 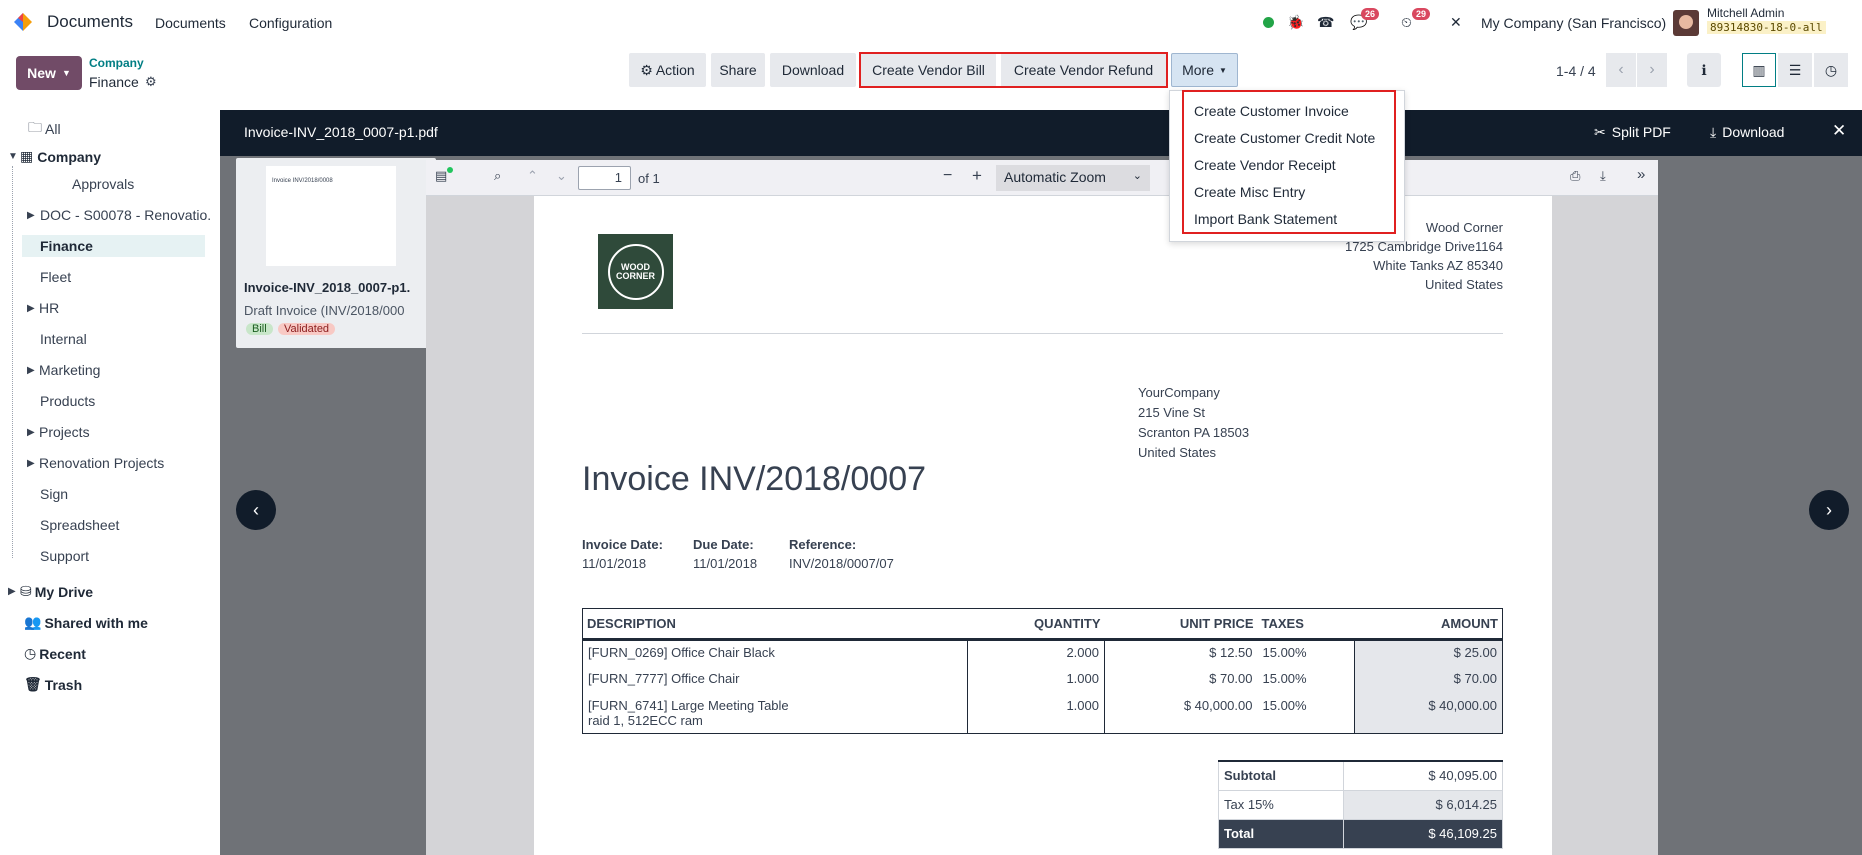 What do you see at coordinates (53, 684) in the screenshot?
I see `sidebar-item-trash: 🗑 Trash` at bounding box center [53, 684].